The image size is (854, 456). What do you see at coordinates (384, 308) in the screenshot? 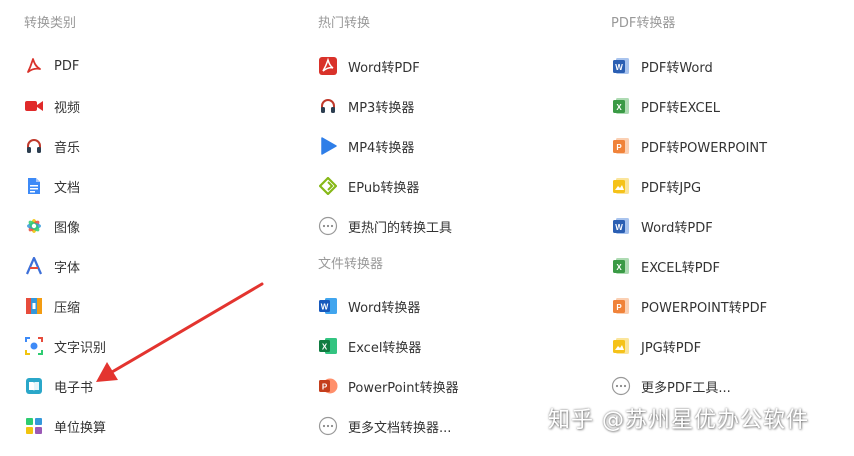
I see `file-label: Word转换器` at bounding box center [384, 308].